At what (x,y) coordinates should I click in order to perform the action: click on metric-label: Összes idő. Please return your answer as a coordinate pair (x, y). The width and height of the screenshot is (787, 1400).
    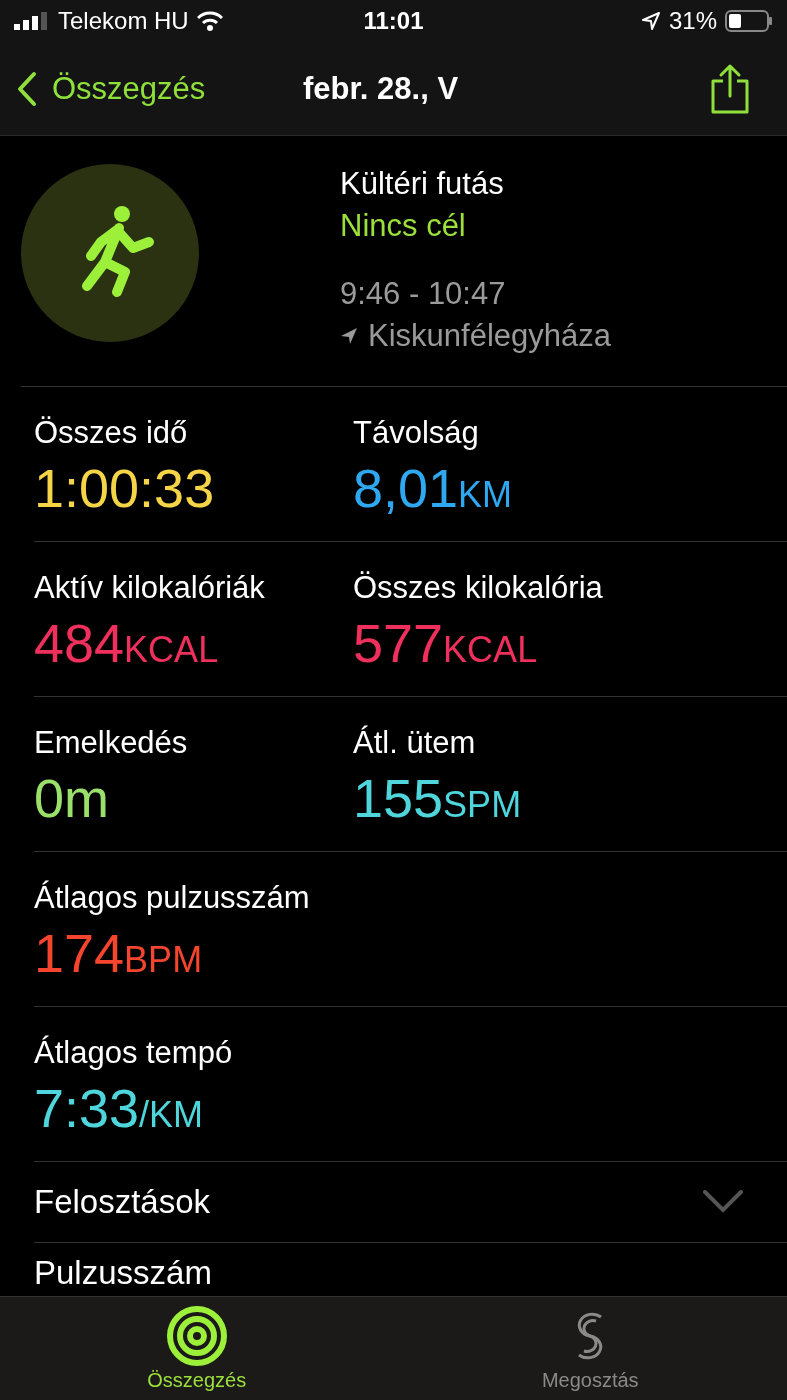
    Looking at the image, I should click on (111, 433).